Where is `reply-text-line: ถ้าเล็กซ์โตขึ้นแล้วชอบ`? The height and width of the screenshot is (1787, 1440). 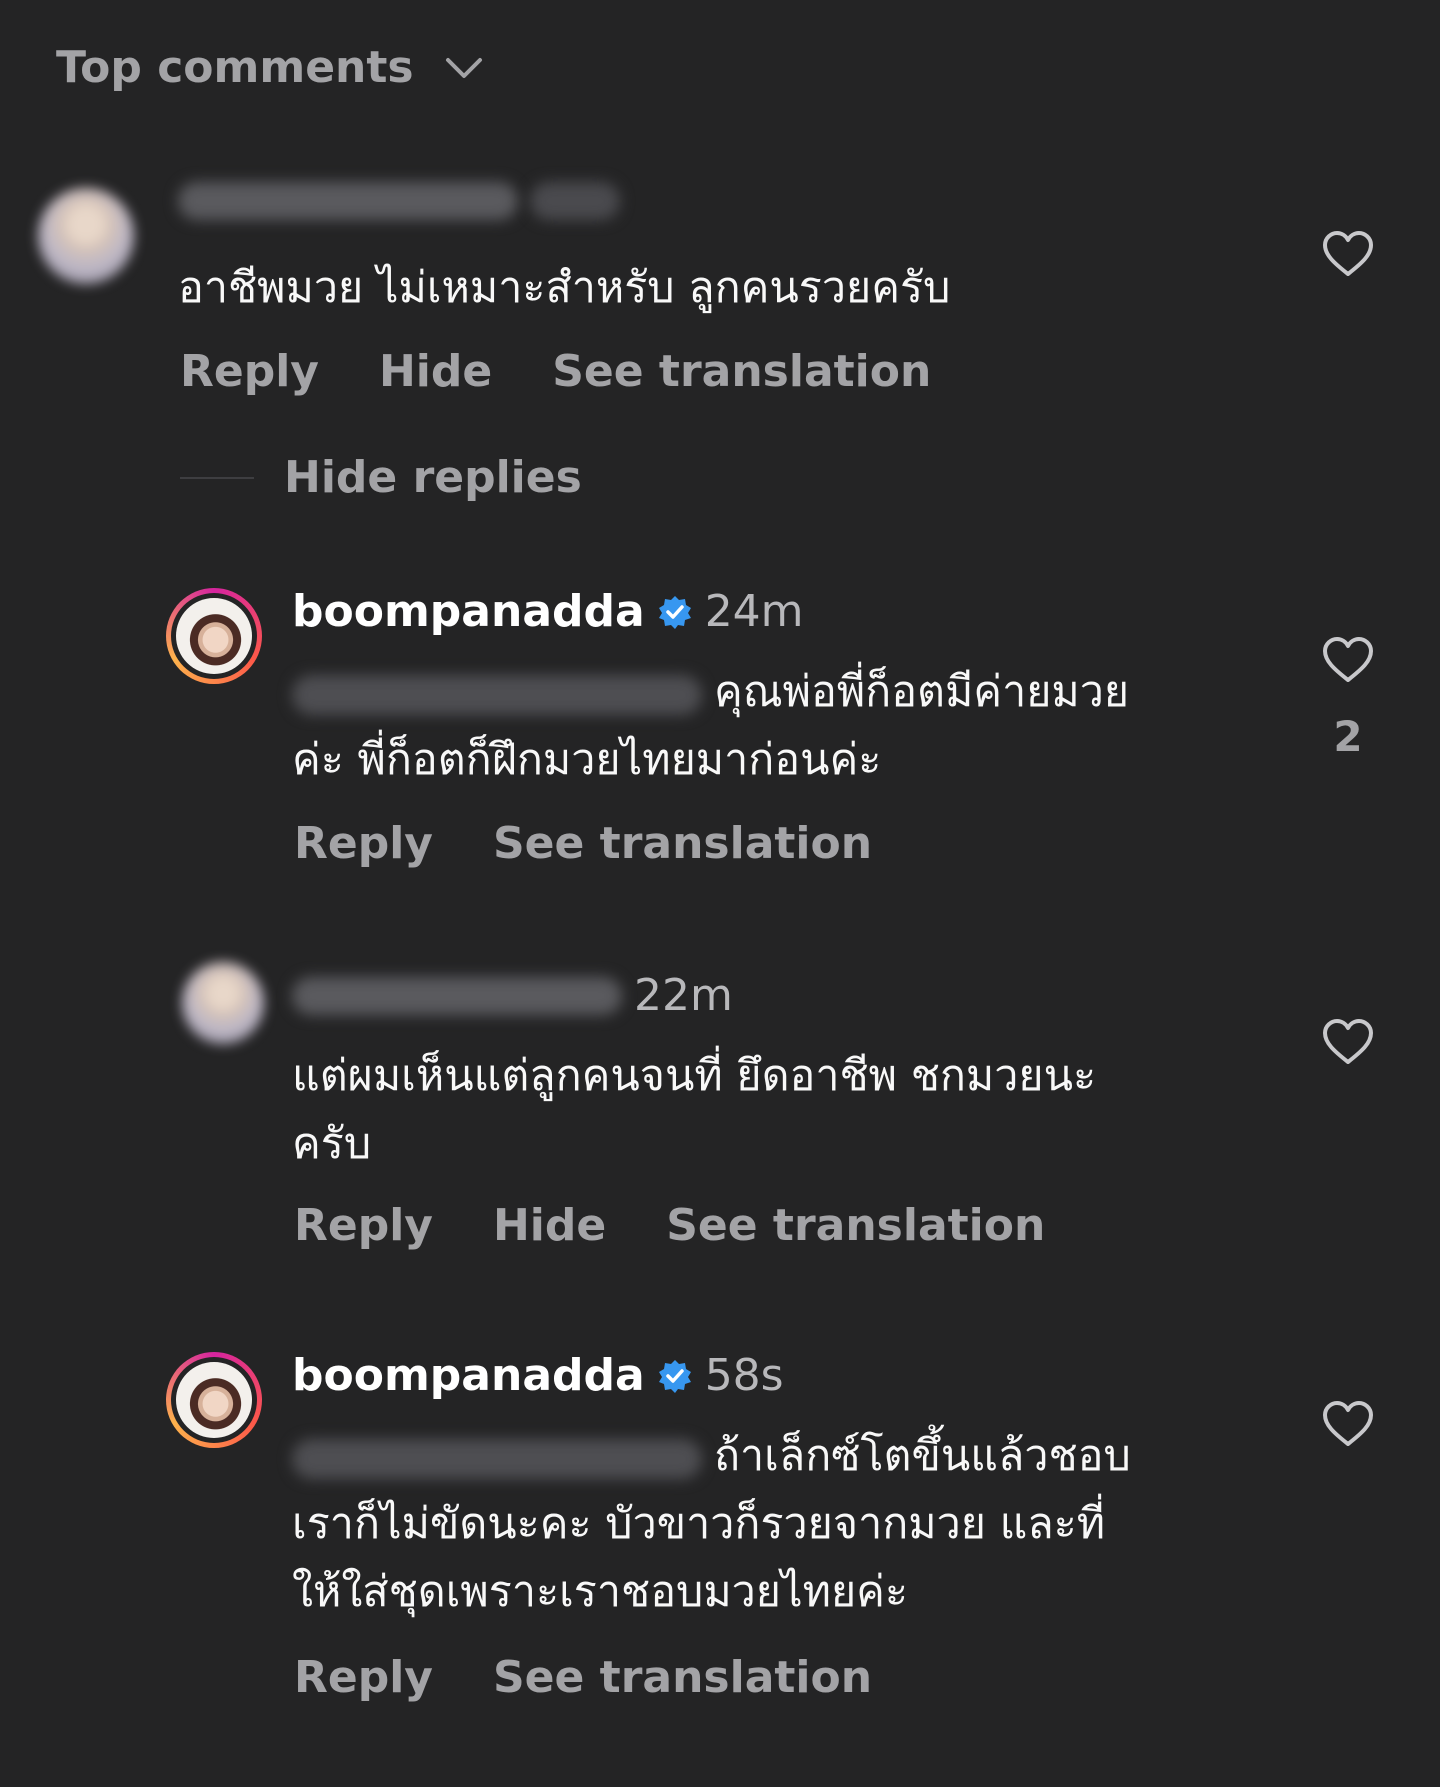 reply-text-line: ถ้าเล็กซ์โตขึ้นแล้วชอบ is located at coordinates (922, 1456).